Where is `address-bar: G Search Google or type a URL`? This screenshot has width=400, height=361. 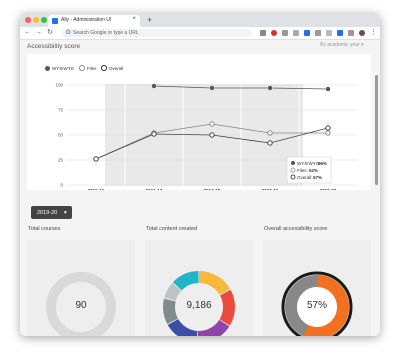 address-bar: G Search Google or type a URL is located at coordinates (157, 33).